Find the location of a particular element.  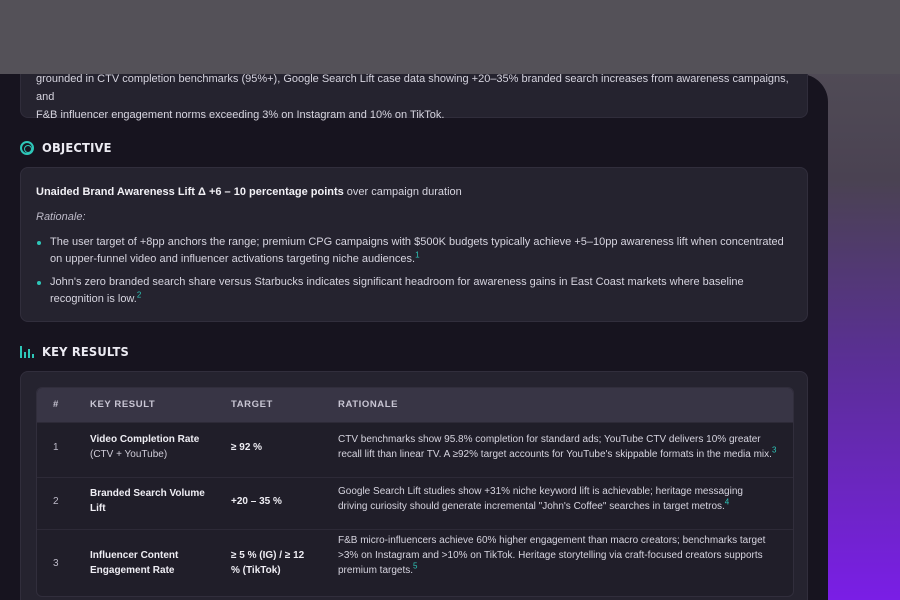

bar-chart-icon is located at coordinates (27, 351).